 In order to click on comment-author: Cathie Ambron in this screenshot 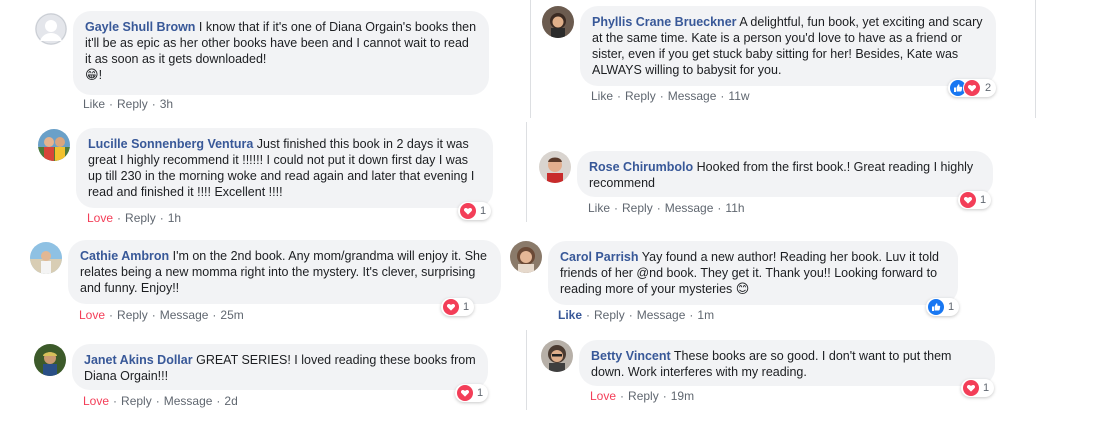, I will do `click(124, 256)`.